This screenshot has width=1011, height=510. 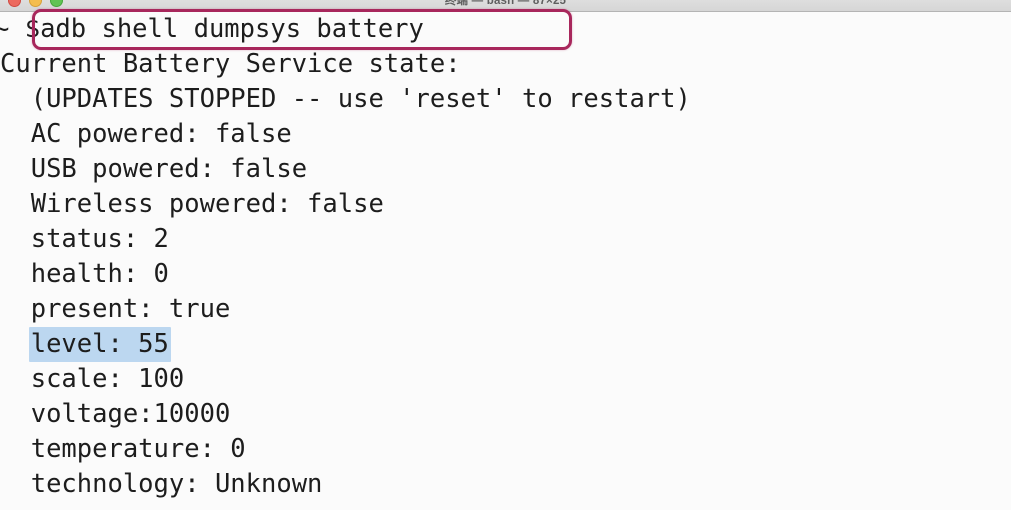 I want to click on window-titlebar: 终端 — bash — 87×25, so click(x=505, y=6).